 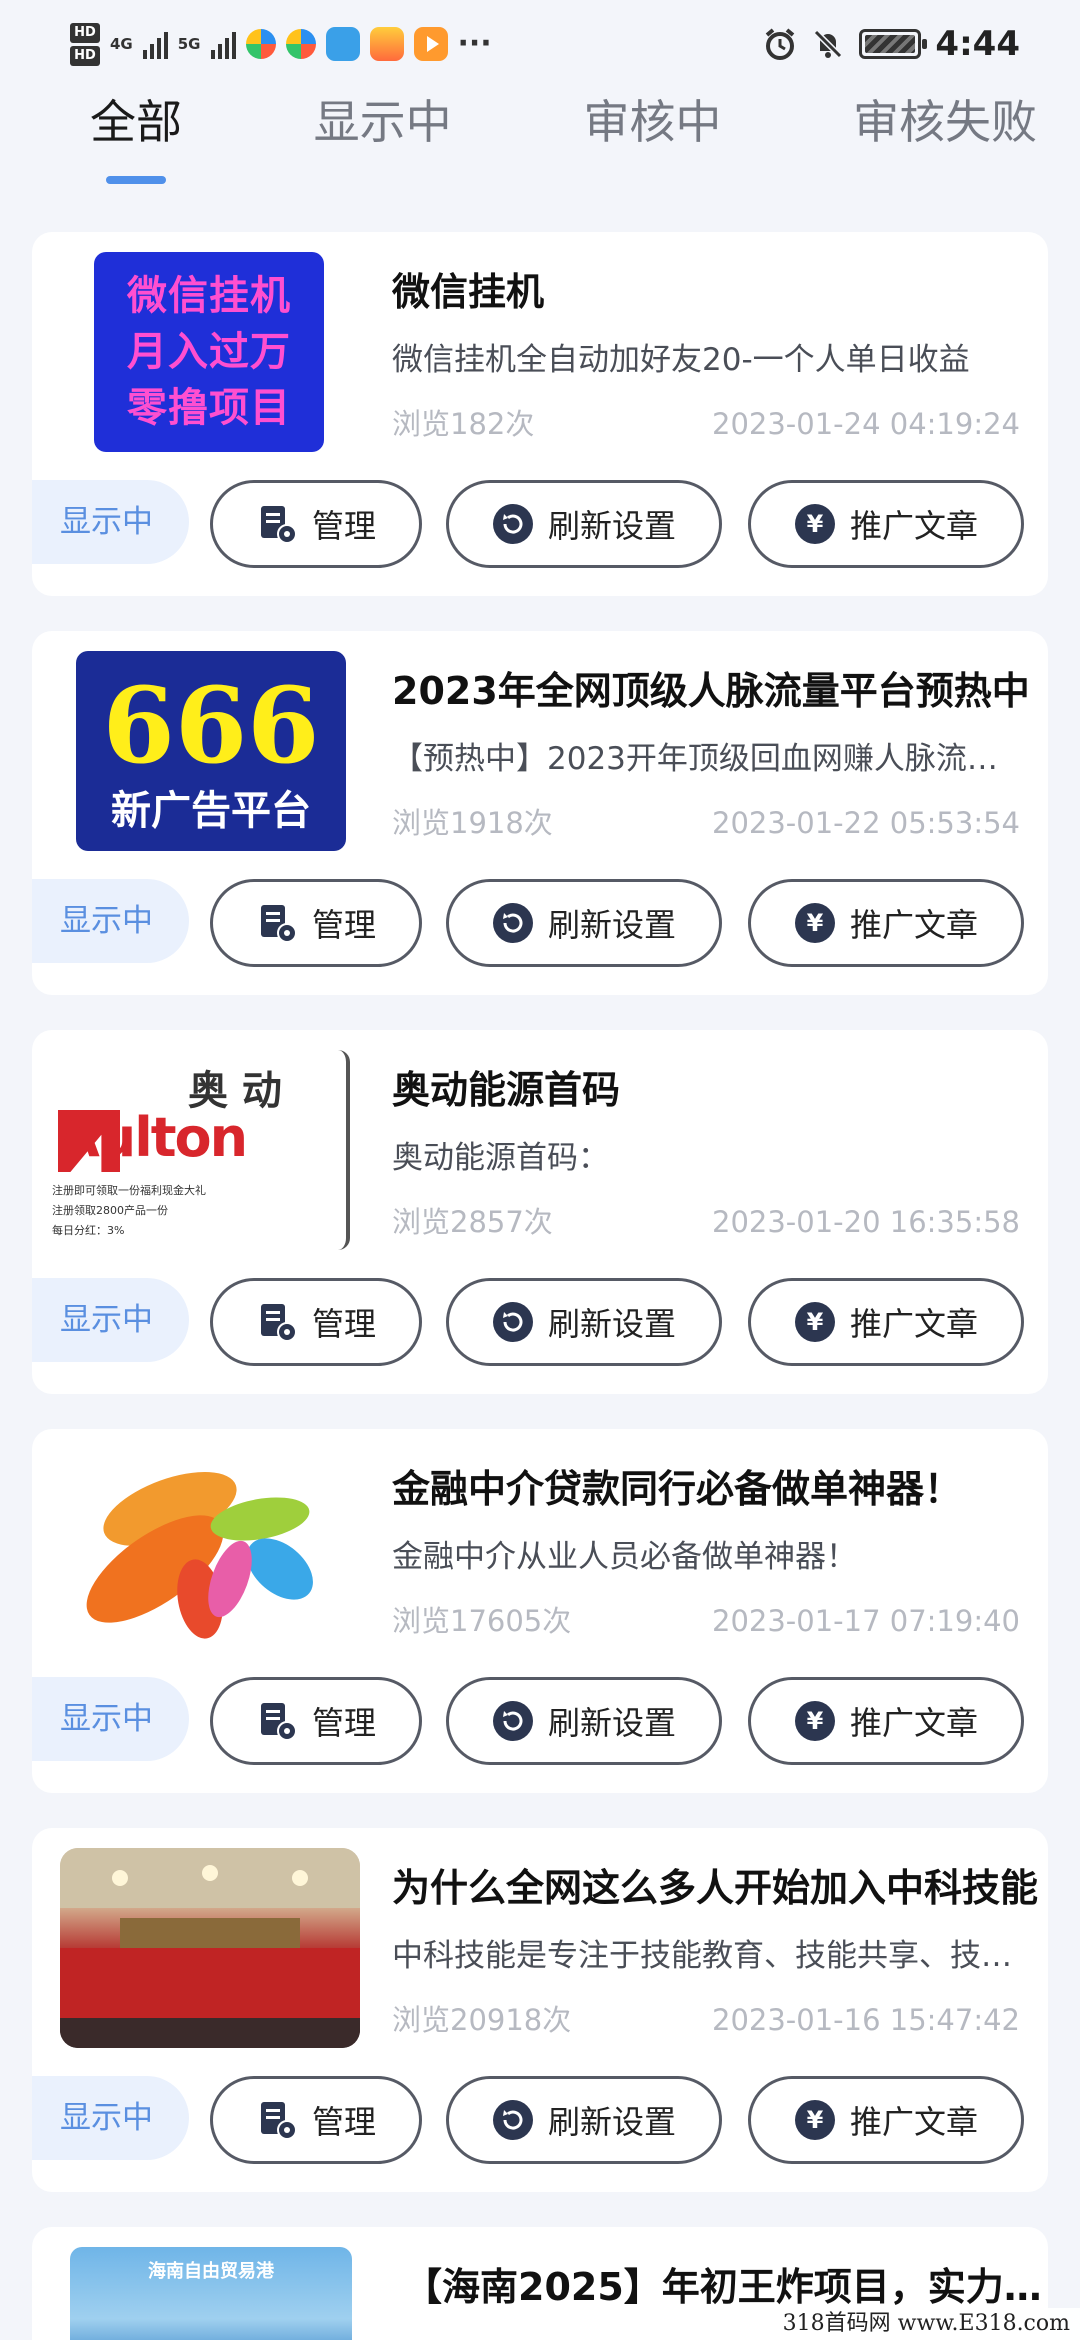 I want to click on tab-label: 审核失败, so click(x=944, y=122).